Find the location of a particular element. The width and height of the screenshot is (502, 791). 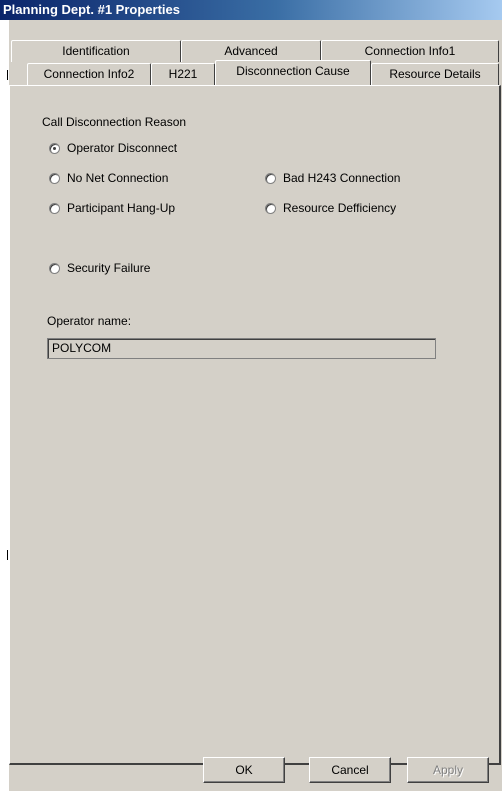

radio-no-net-connection: No Net Connection is located at coordinates (108, 178).